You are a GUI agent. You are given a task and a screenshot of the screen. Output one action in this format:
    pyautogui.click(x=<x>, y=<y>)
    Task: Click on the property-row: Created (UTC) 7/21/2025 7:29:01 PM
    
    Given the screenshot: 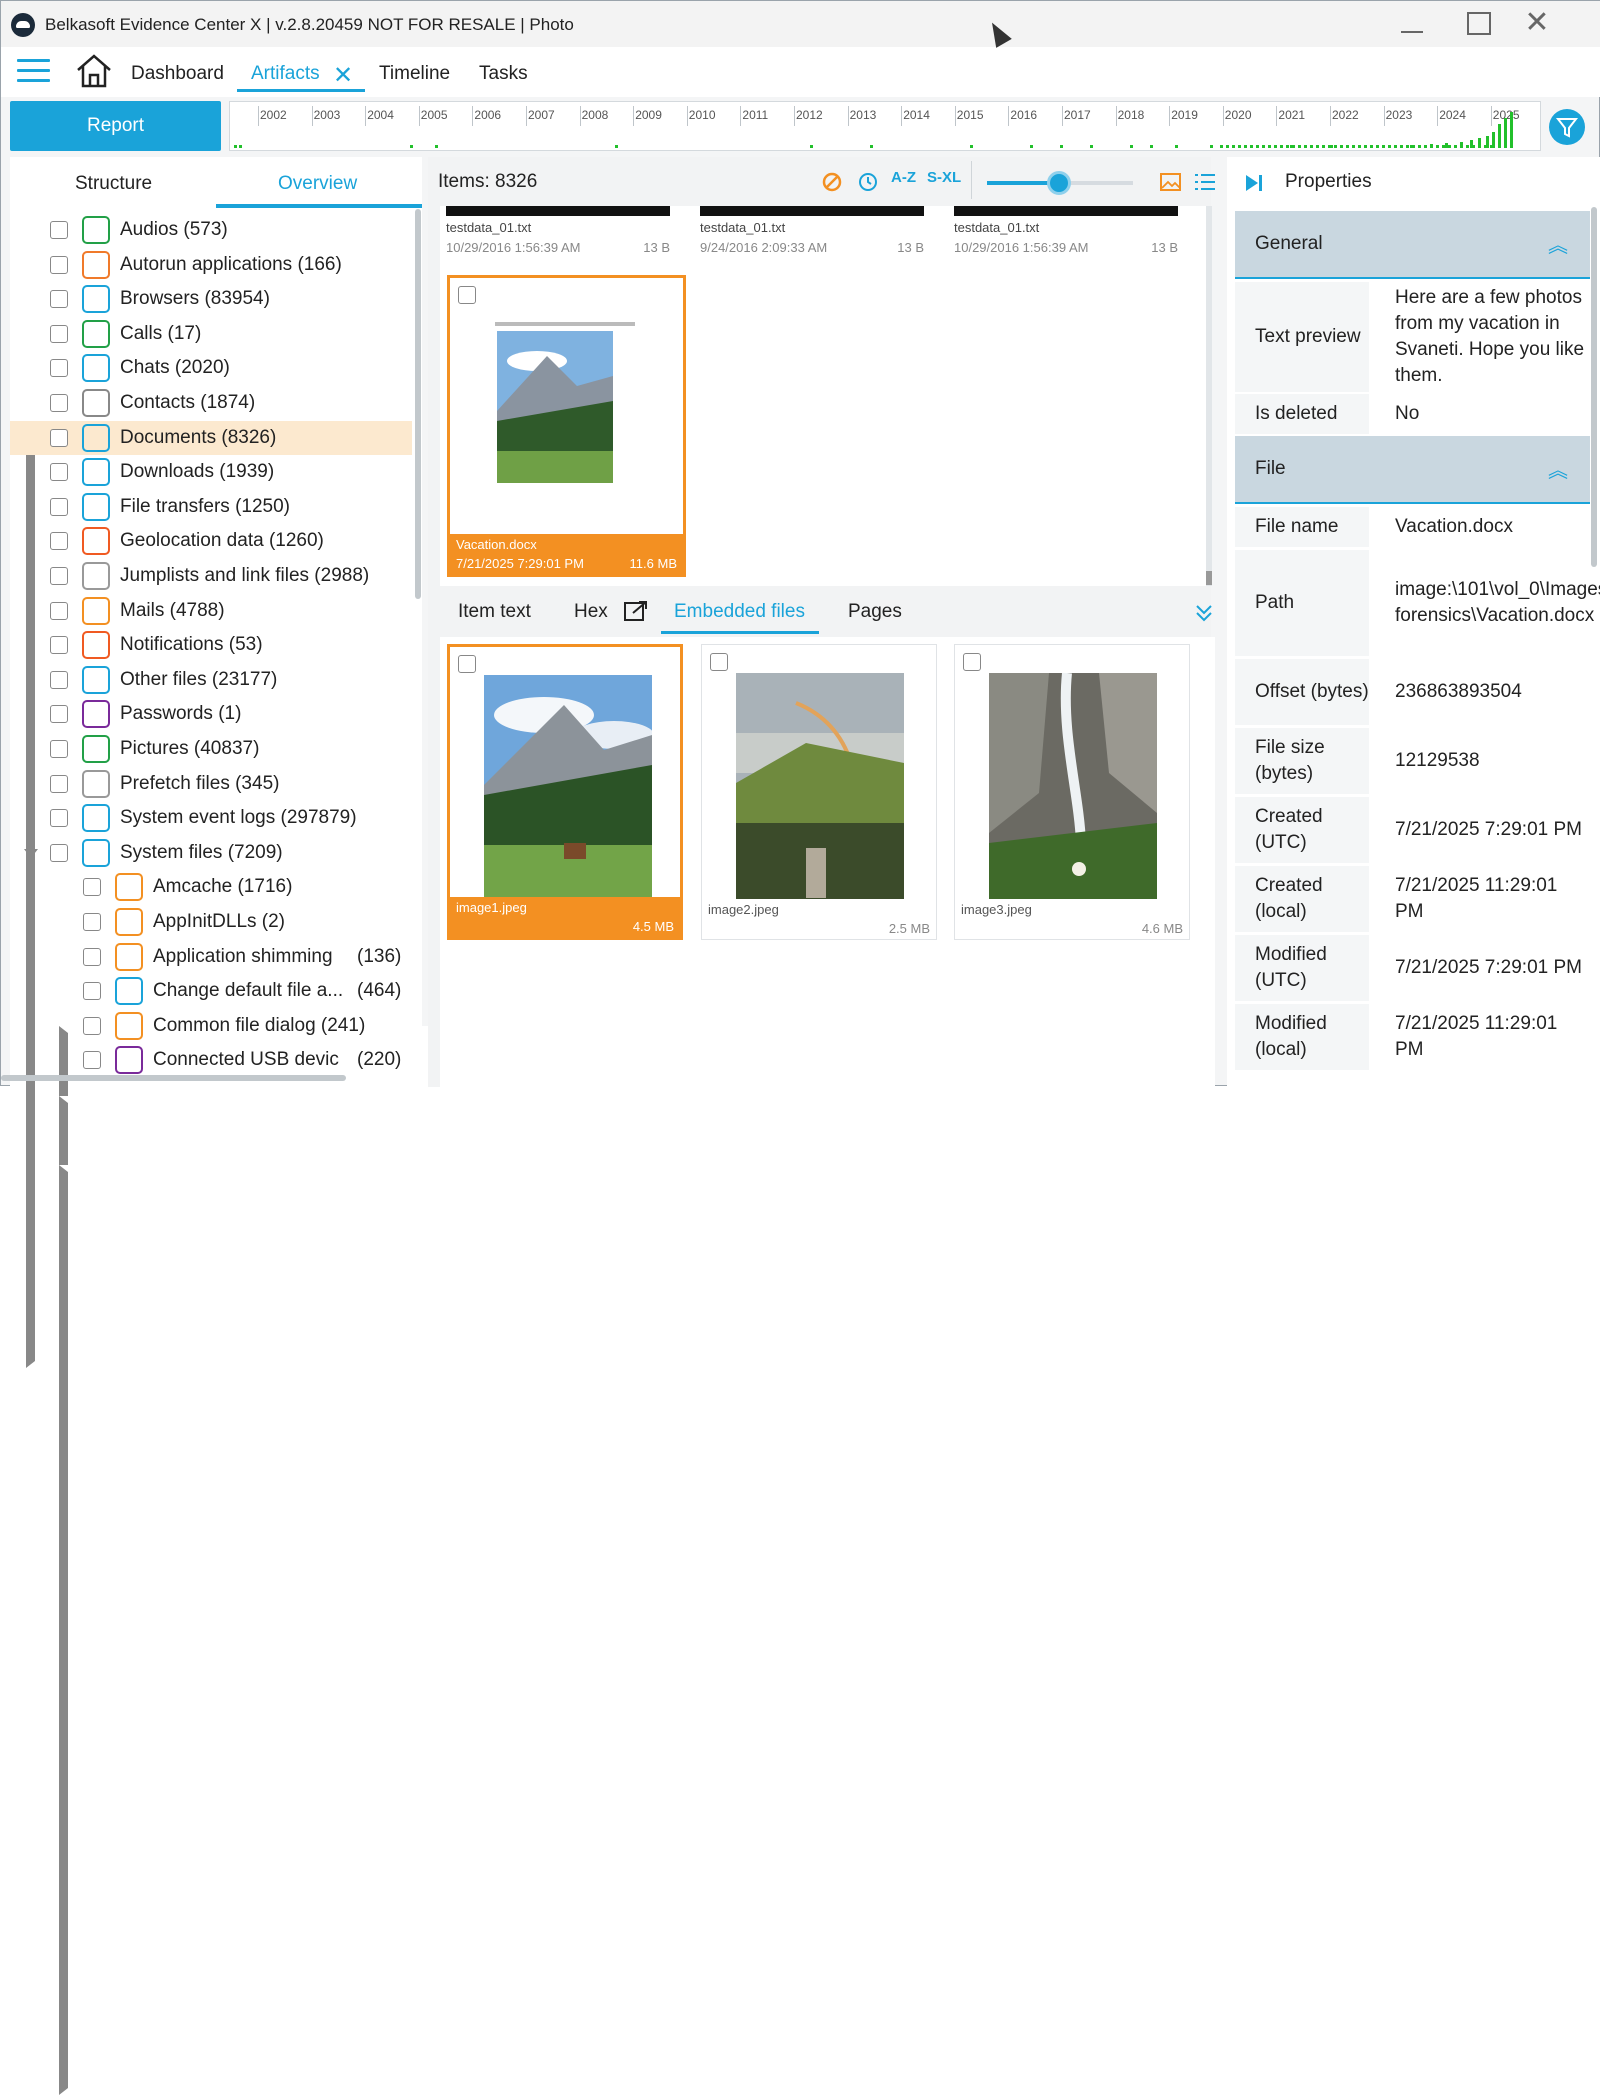 What is the action you would take?
    pyautogui.click(x=1412, y=830)
    